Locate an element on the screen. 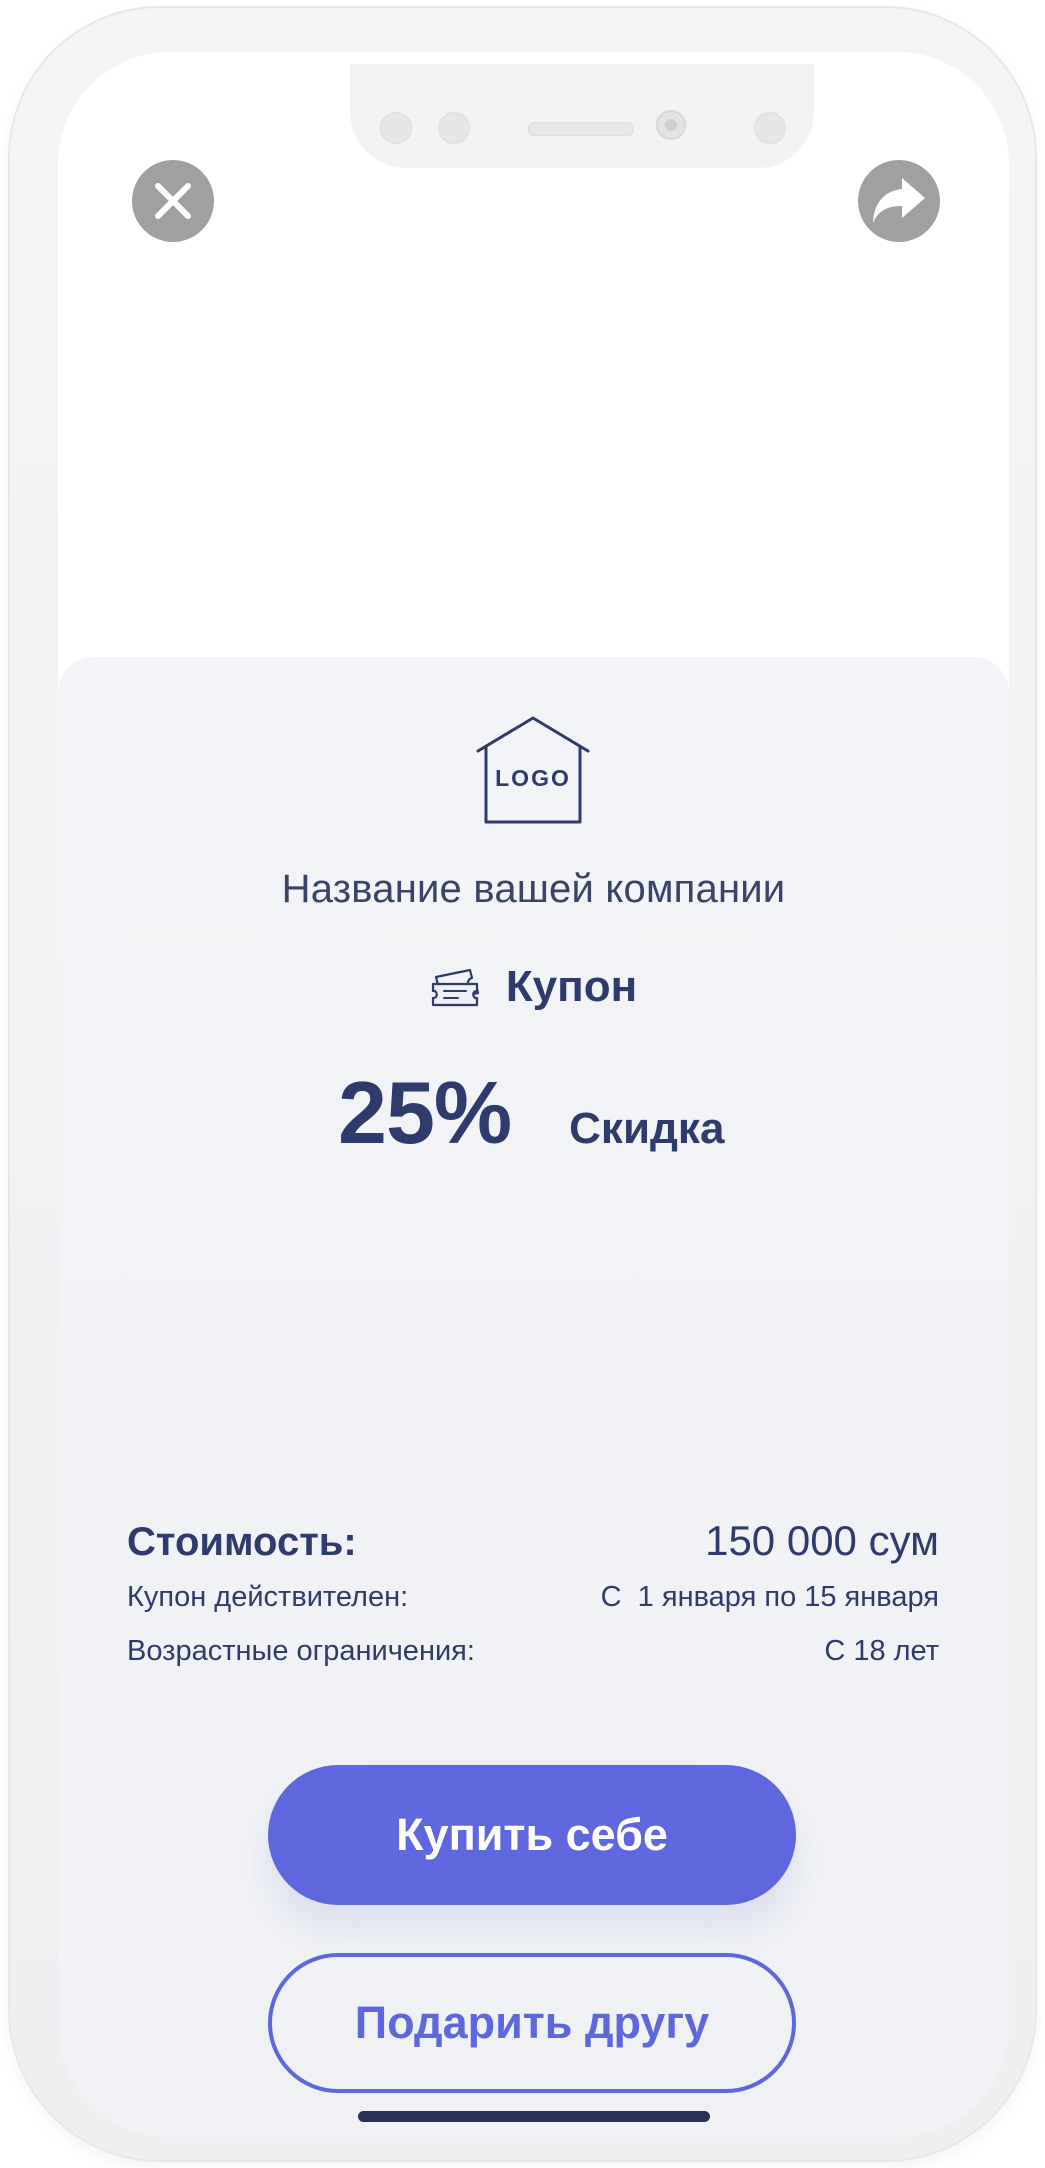 Image resolution: width=1045 pixels, height=2168 pixels. age-restriction-row: Возрастные ограничения: С 18 лет is located at coordinates (533, 1651).